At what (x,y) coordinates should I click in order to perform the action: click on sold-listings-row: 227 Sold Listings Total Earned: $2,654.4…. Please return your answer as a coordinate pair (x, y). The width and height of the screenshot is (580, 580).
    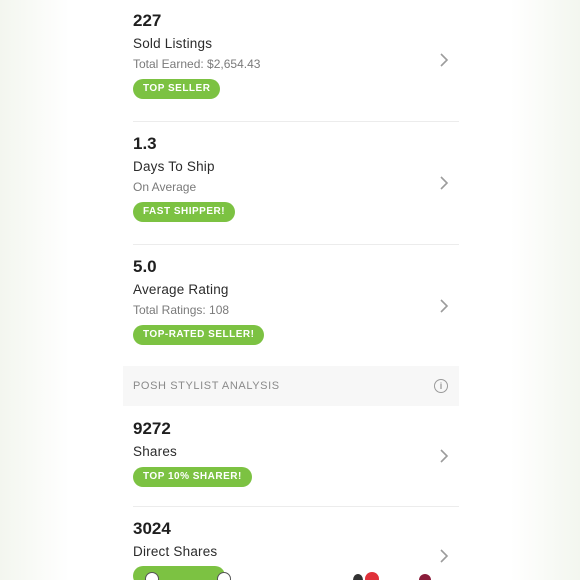
    Looking at the image, I should click on (291, 65).